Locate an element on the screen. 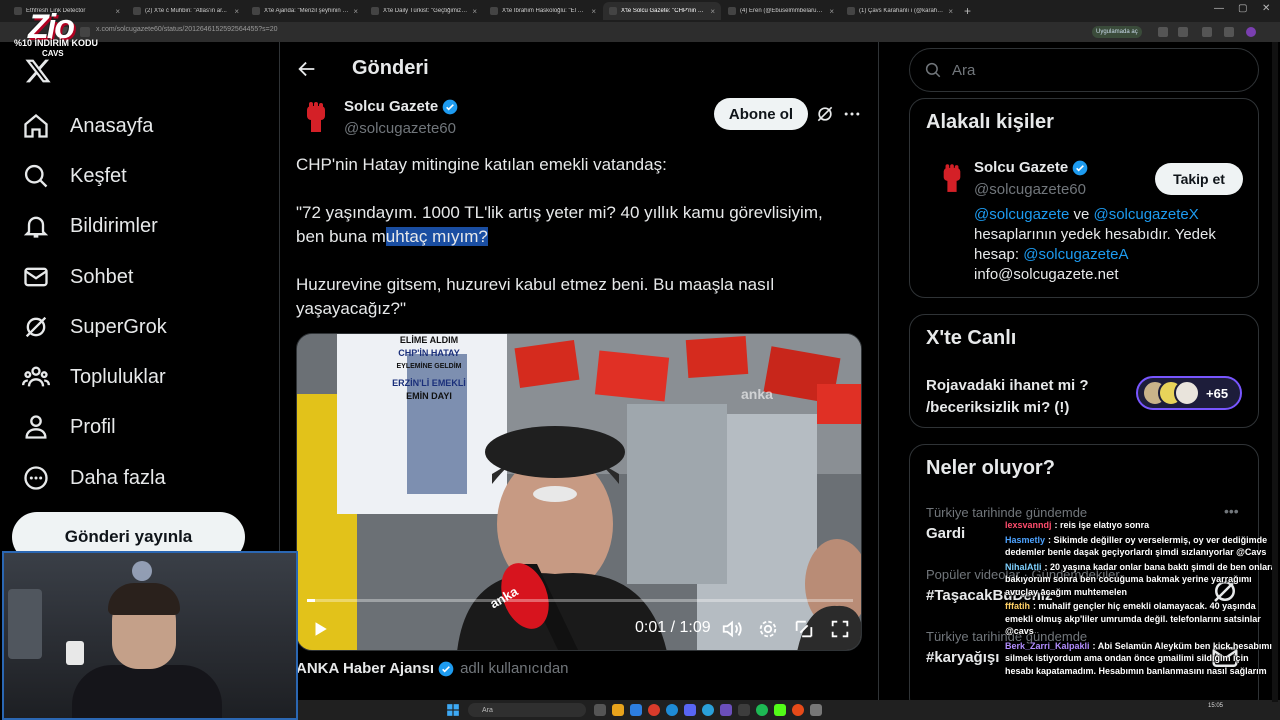  taskbar-search: Ara is located at coordinates (527, 710).